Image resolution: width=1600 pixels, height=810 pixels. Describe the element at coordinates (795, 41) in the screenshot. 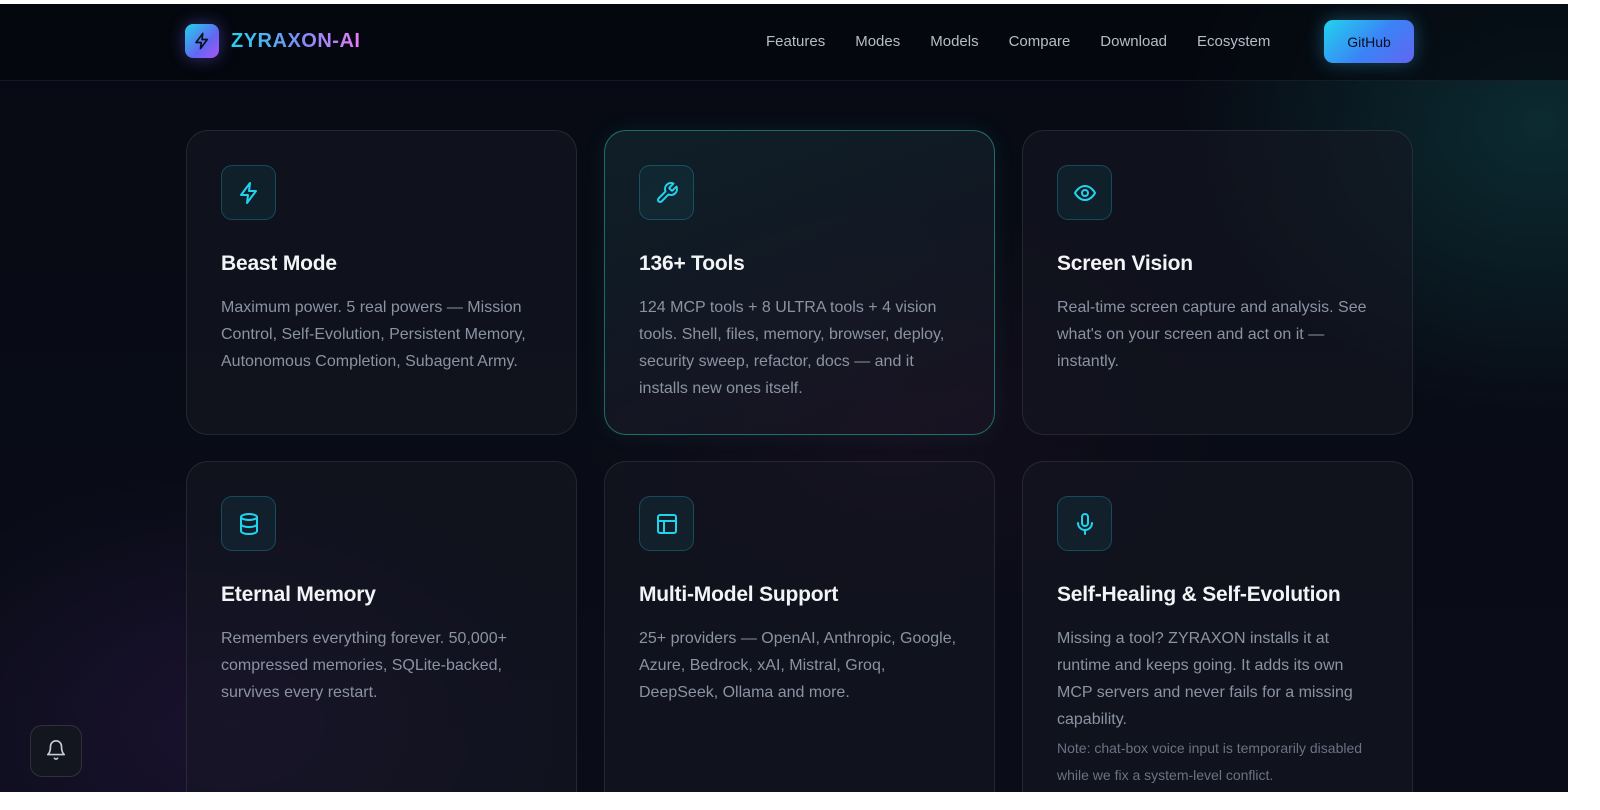

I see `nav-link-features: Features` at that location.